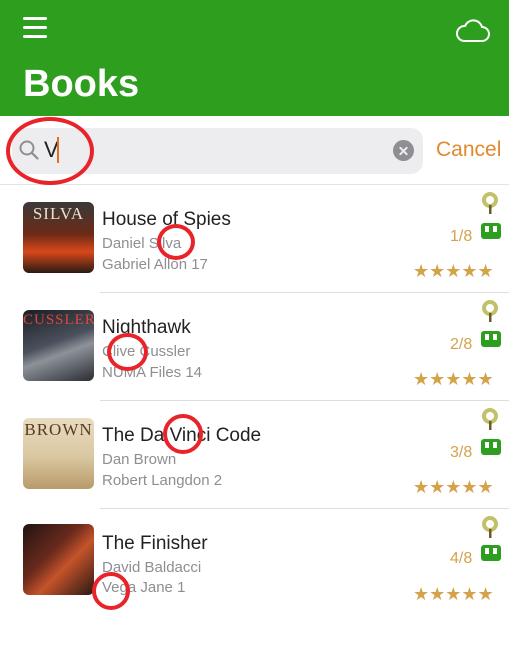  I want to click on book-series: Vega Jane 1, so click(144, 587).